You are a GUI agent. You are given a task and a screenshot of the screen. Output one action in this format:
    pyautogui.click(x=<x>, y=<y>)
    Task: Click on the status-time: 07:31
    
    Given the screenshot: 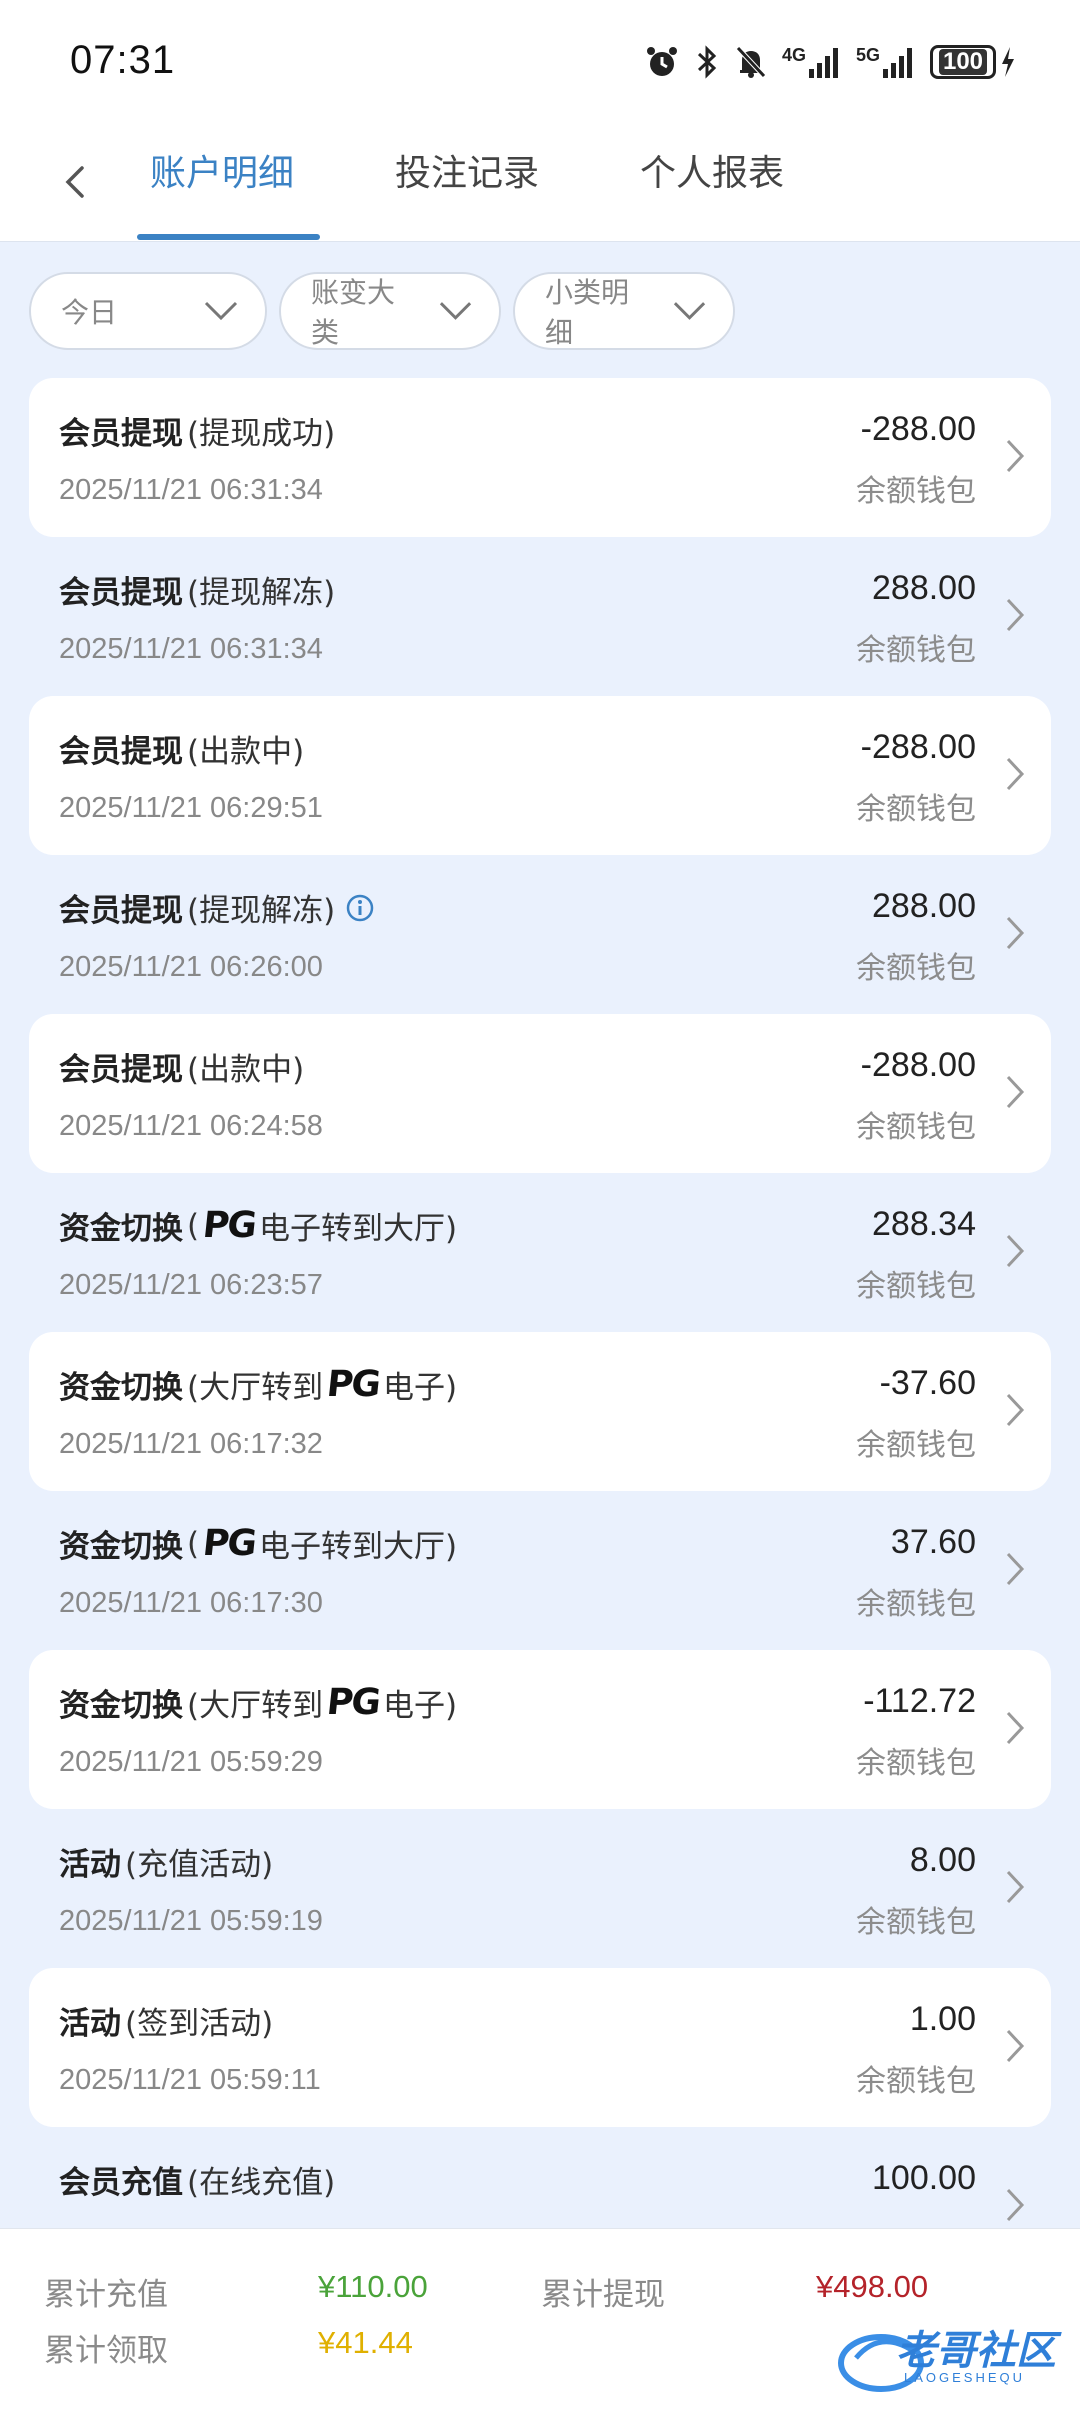 What is the action you would take?
    pyautogui.click(x=123, y=60)
    